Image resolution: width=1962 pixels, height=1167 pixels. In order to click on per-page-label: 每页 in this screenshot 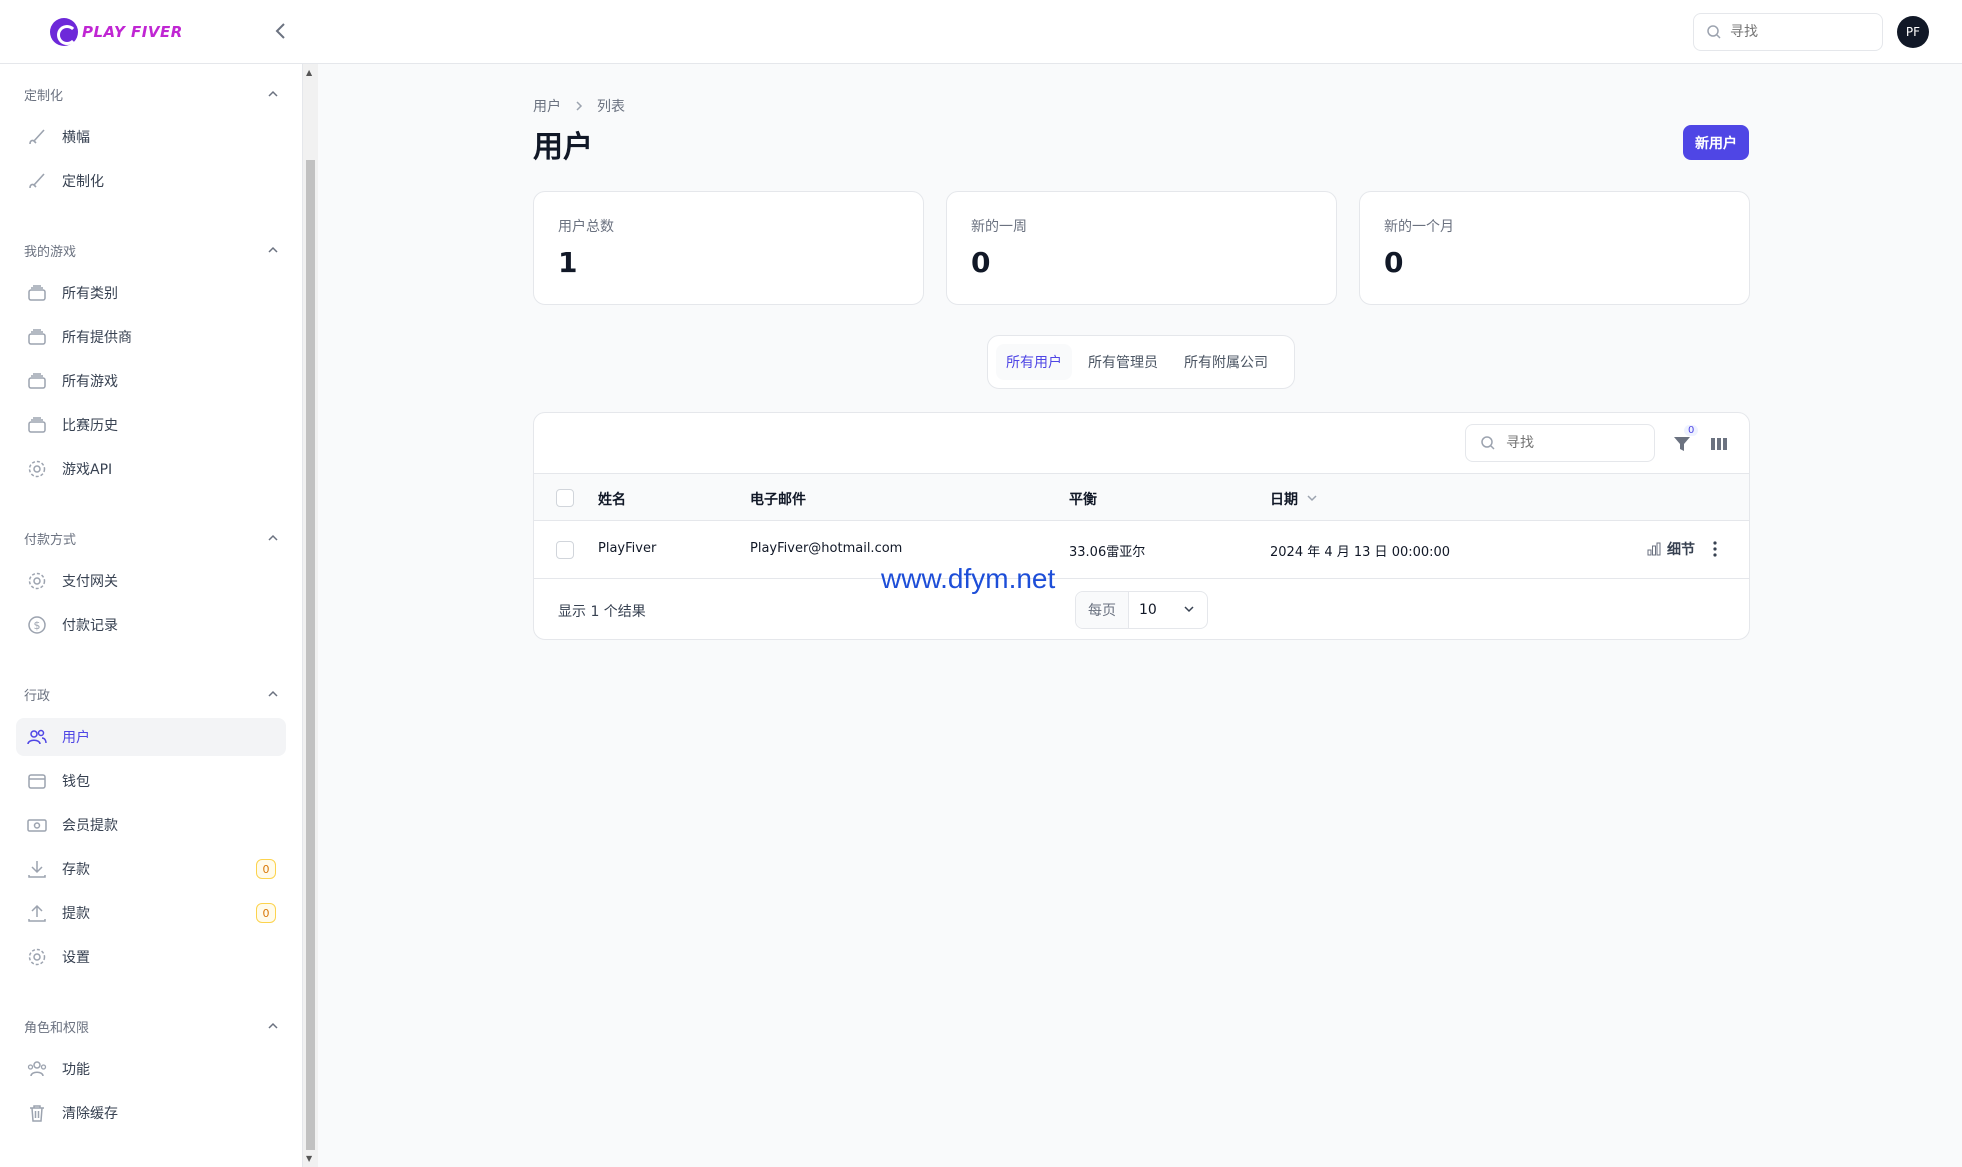, I will do `click(1102, 610)`.